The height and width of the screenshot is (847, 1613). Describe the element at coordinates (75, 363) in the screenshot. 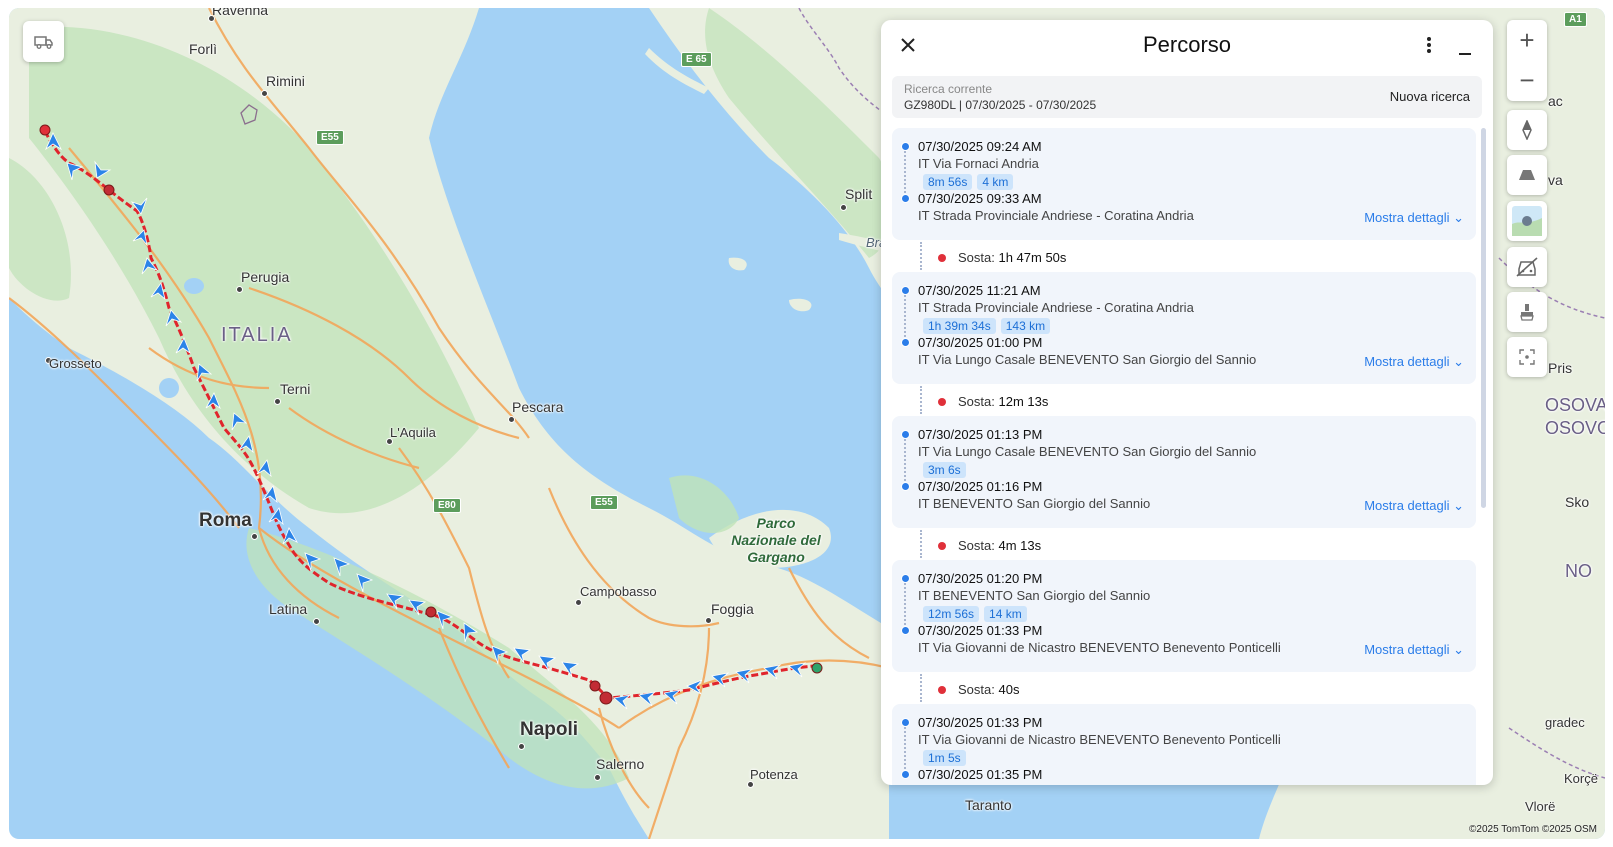

I see `label-grosseto: Grosseto` at that location.